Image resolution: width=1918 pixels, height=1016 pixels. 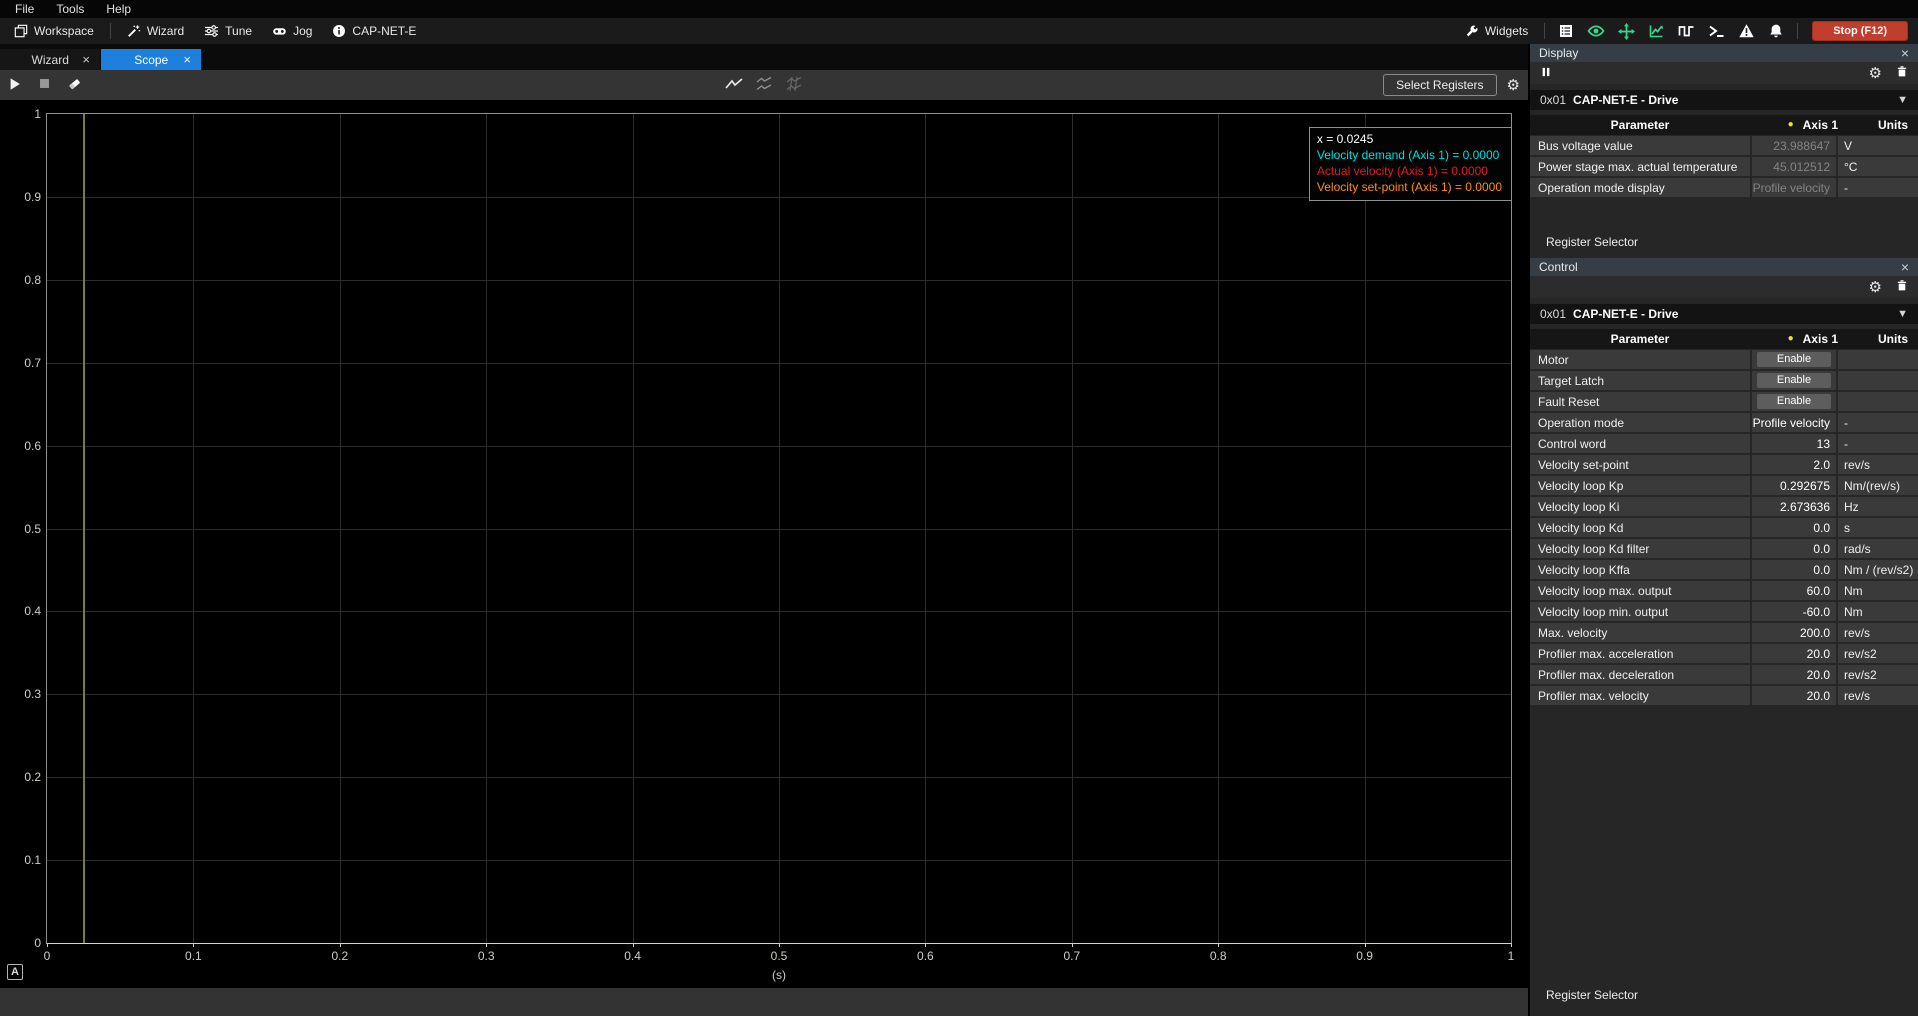 I want to click on menu-file: File, so click(x=24, y=9).